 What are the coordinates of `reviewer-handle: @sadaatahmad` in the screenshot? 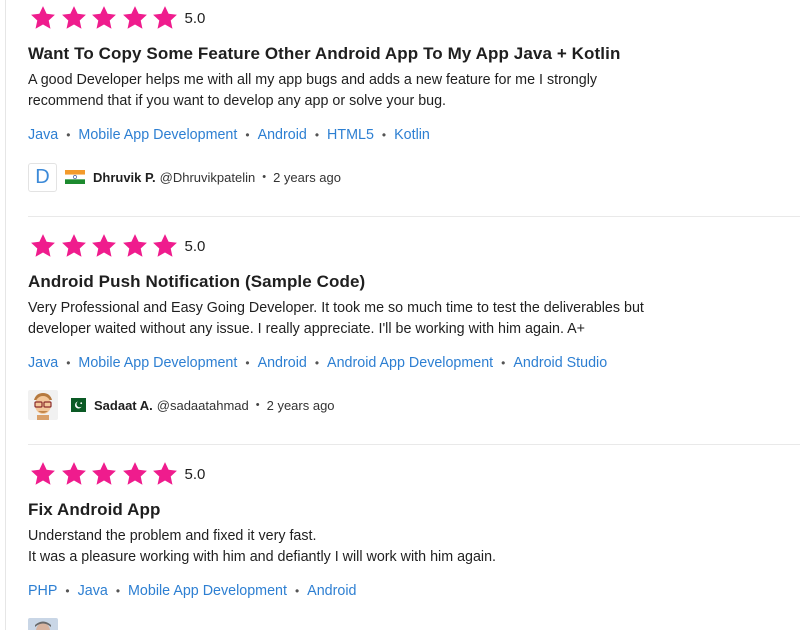 It's located at (203, 405).